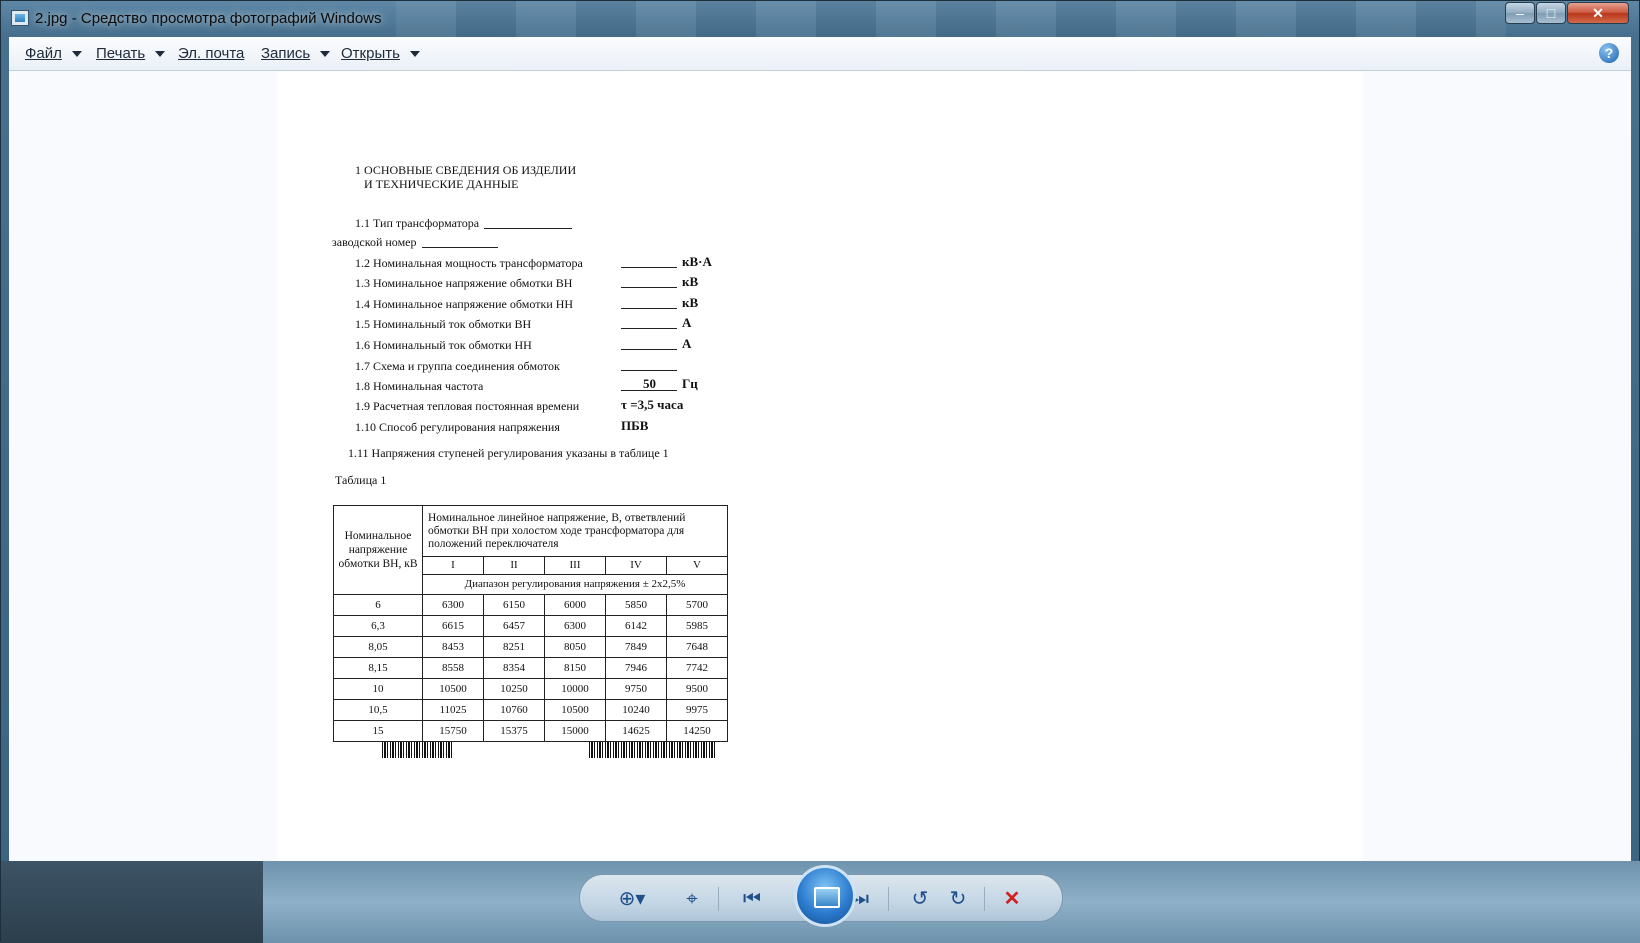 The height and width of the screenshot is (943, 1640). What do you see at coordinates (1012, 899) in the screenshot?
I see `delete-icon: ✕` at bounding box center [1012, 899].